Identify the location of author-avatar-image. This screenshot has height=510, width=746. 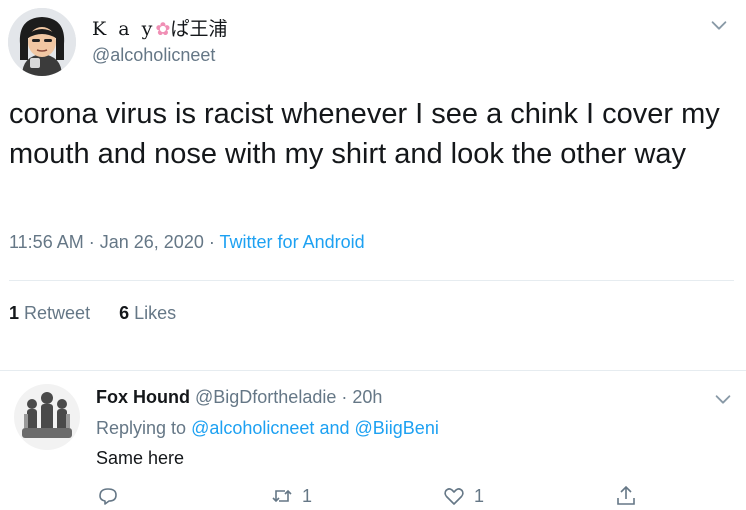
(42, 42).